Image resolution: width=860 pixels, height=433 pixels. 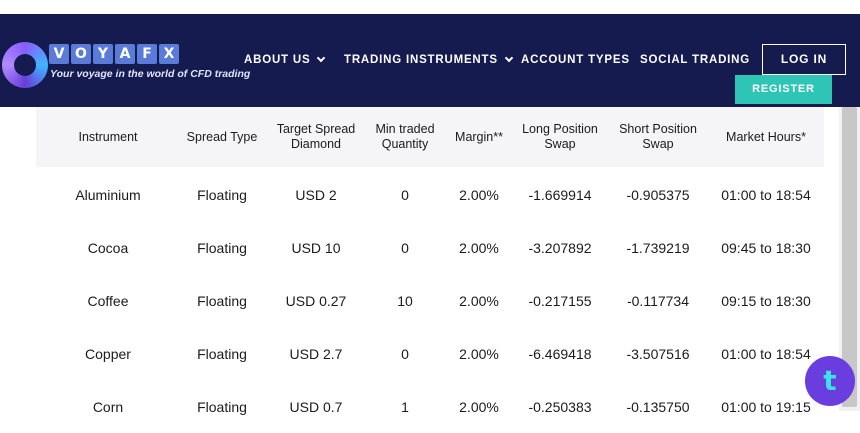 I want to click on header-spread-type: Spread Type, so click(x=222, y=136).